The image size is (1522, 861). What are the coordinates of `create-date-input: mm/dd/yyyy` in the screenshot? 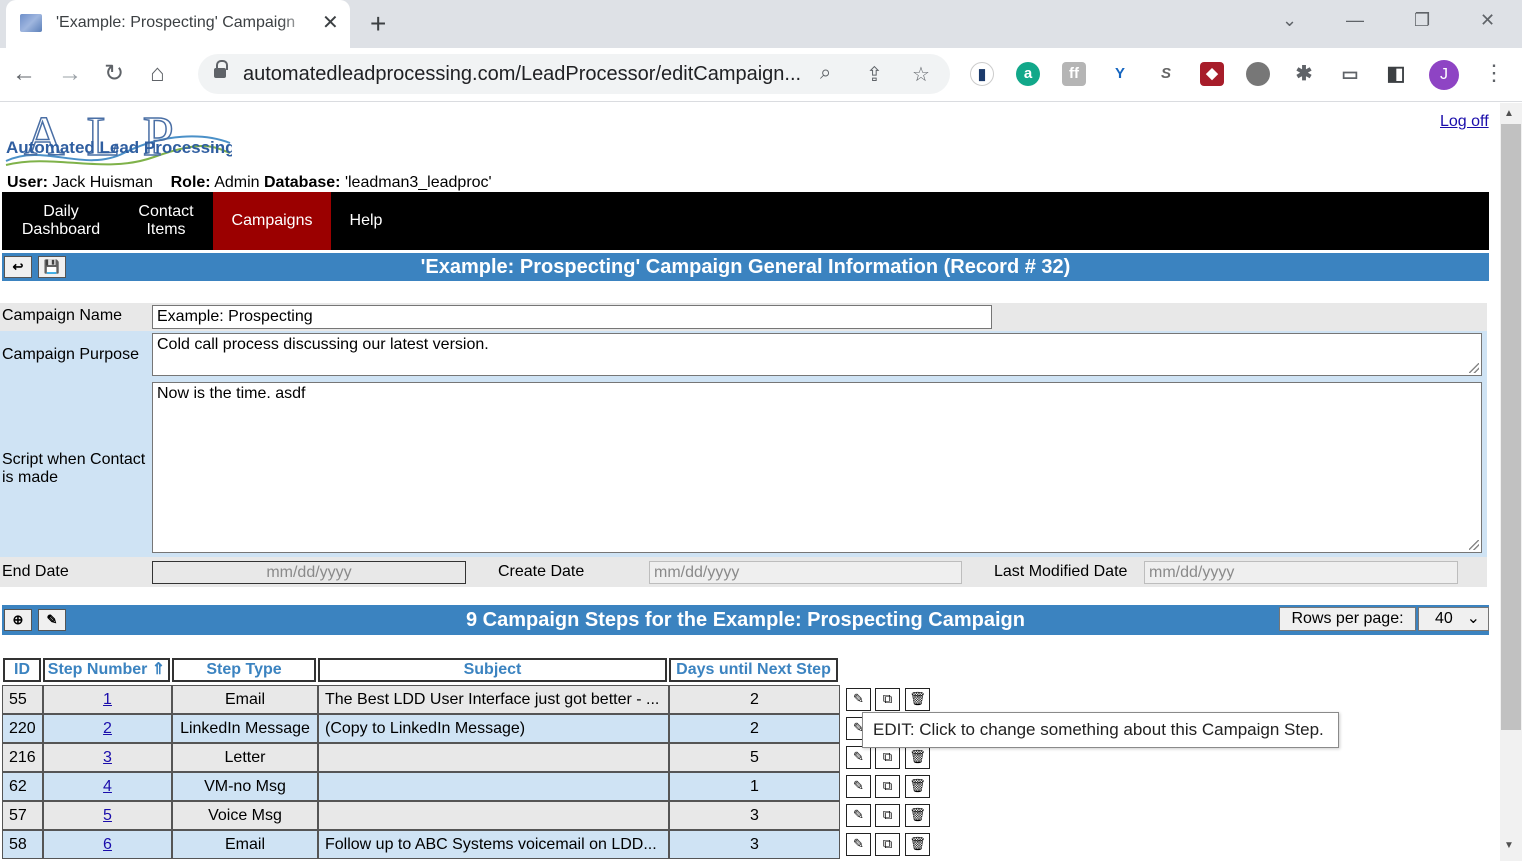 It's located at (805, 572).